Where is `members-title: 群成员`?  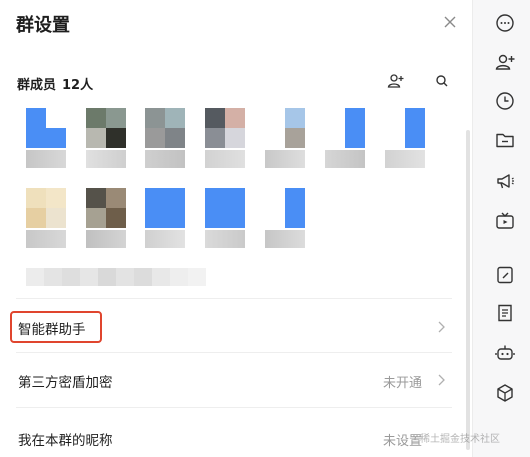 members-title: 群成员 is located at coordinates (37, 85).